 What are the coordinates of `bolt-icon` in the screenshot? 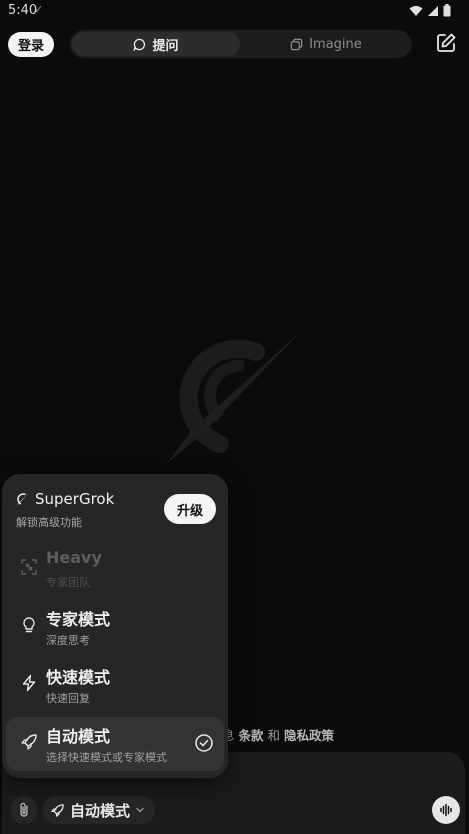 It's located at (29, 683).